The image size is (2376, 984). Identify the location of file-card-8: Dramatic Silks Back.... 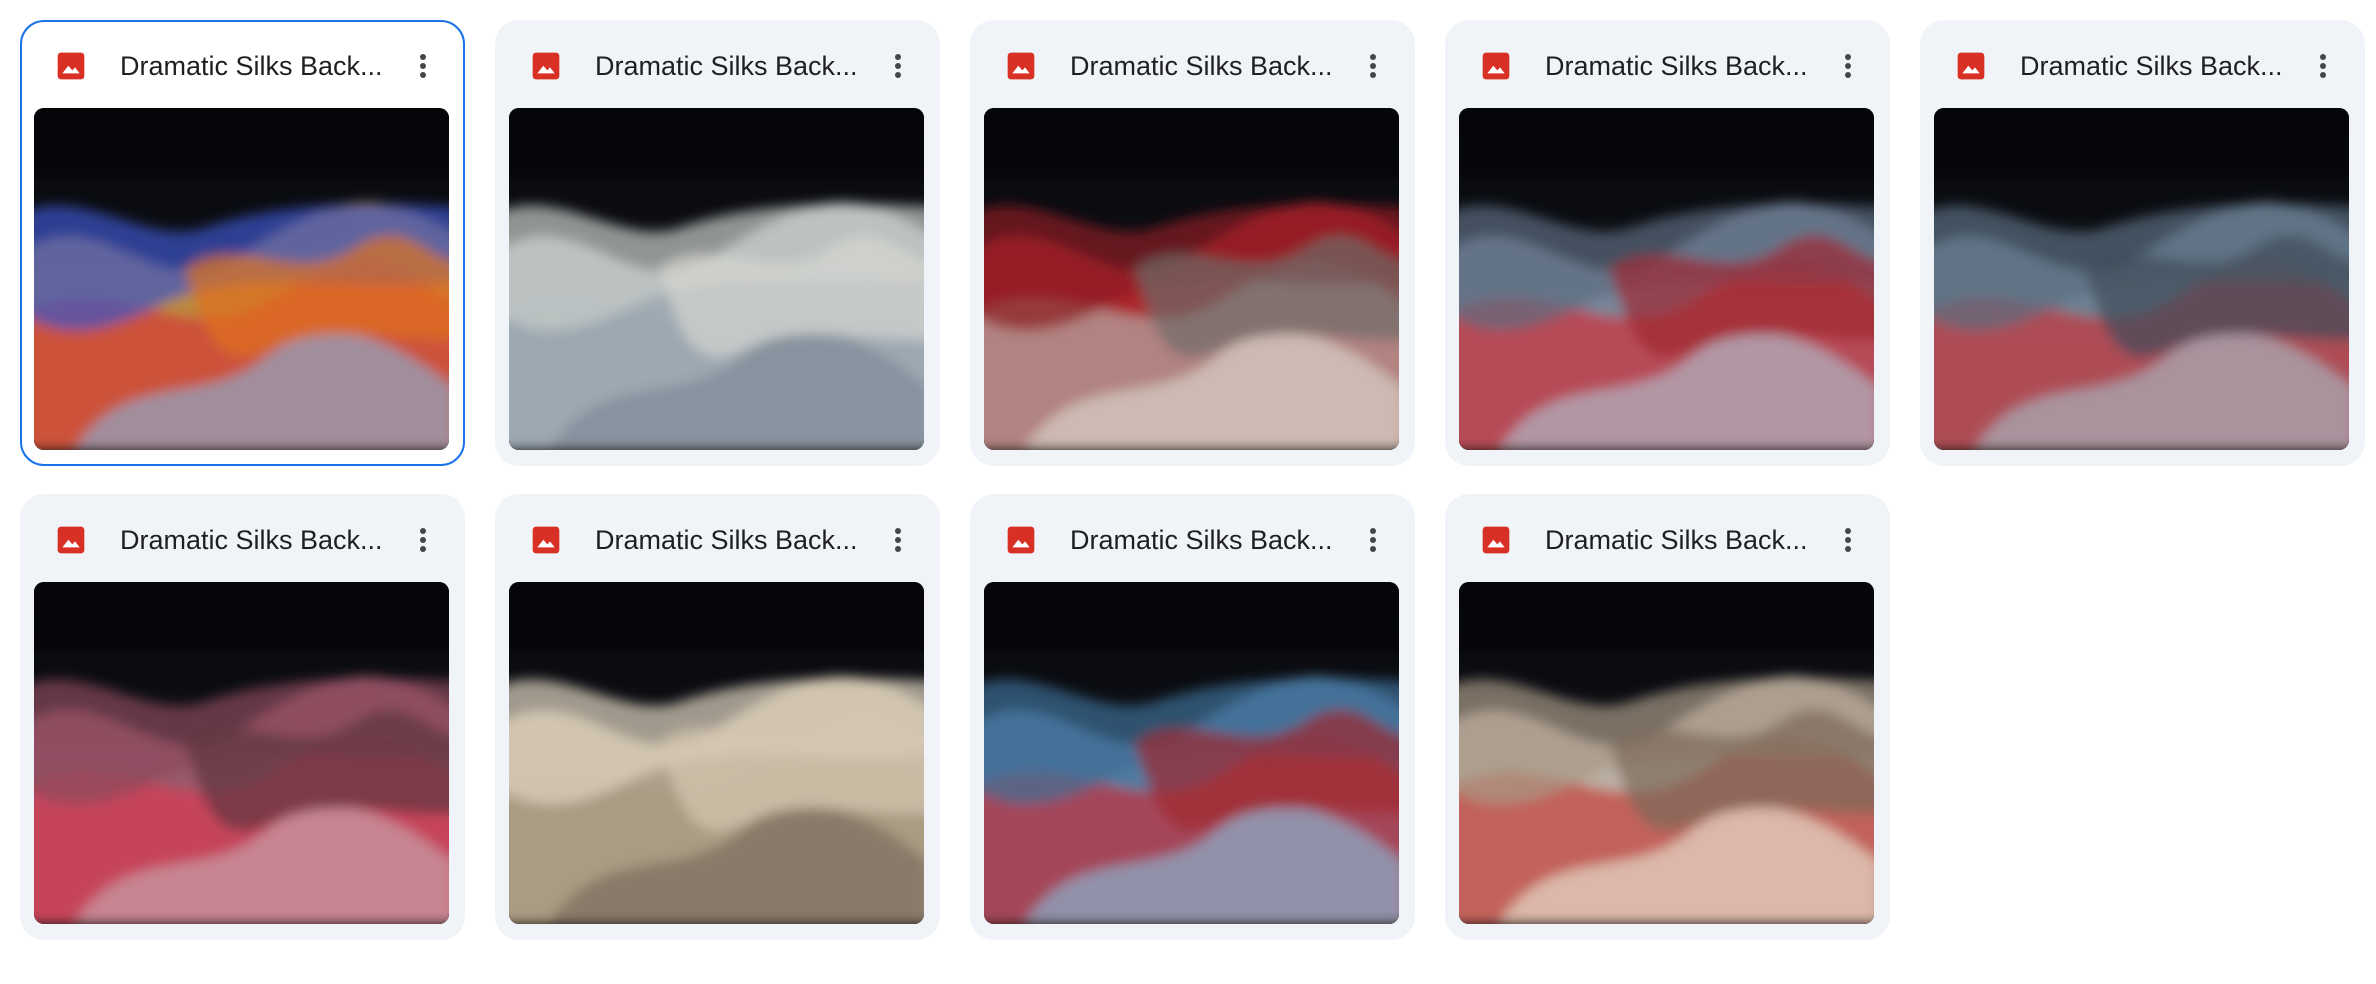
(1192, 717).